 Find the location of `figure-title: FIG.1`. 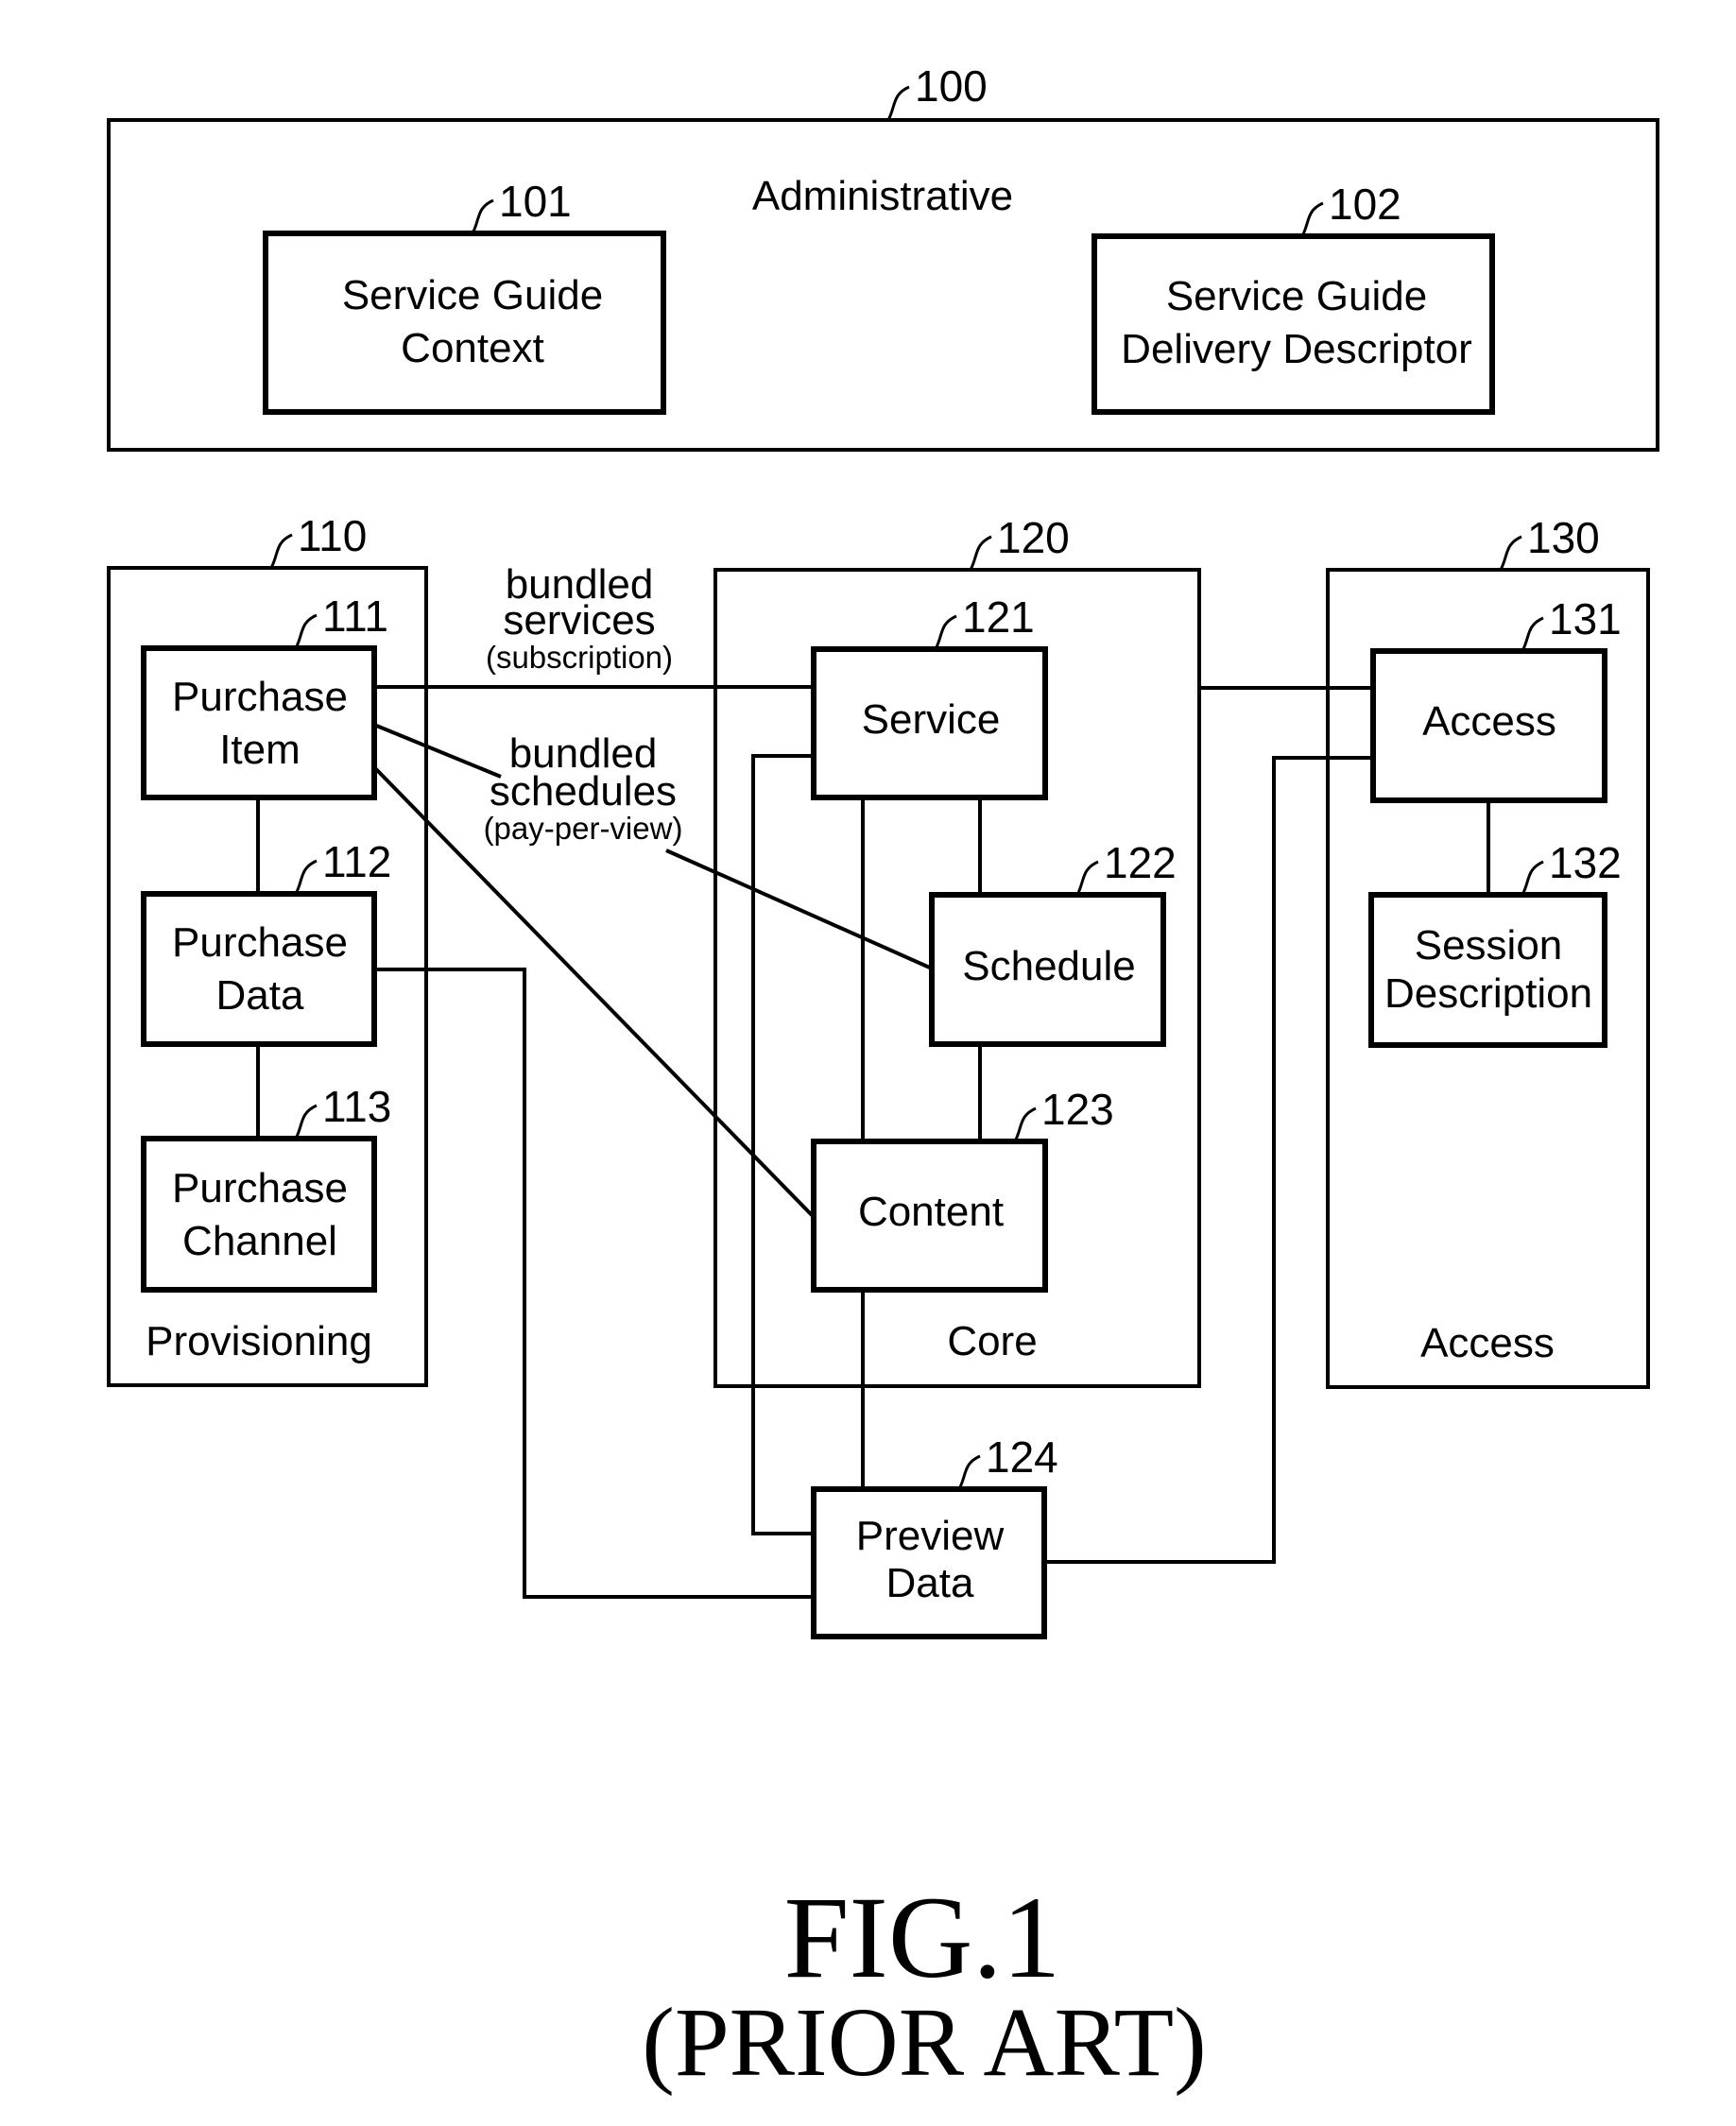

figure-title: FIG.1 is located at coordinates (922, 1937).